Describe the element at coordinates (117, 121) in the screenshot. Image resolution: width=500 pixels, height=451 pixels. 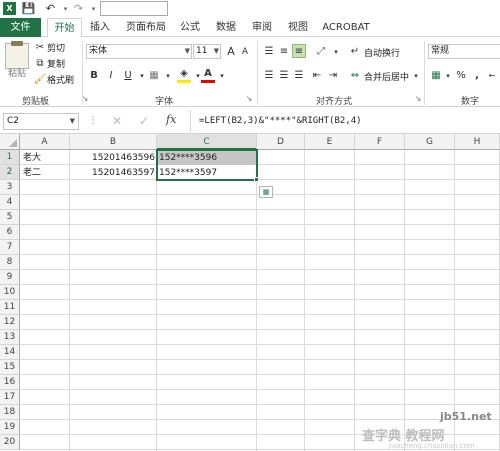
I see `cancel-icon: ✕` at that location.